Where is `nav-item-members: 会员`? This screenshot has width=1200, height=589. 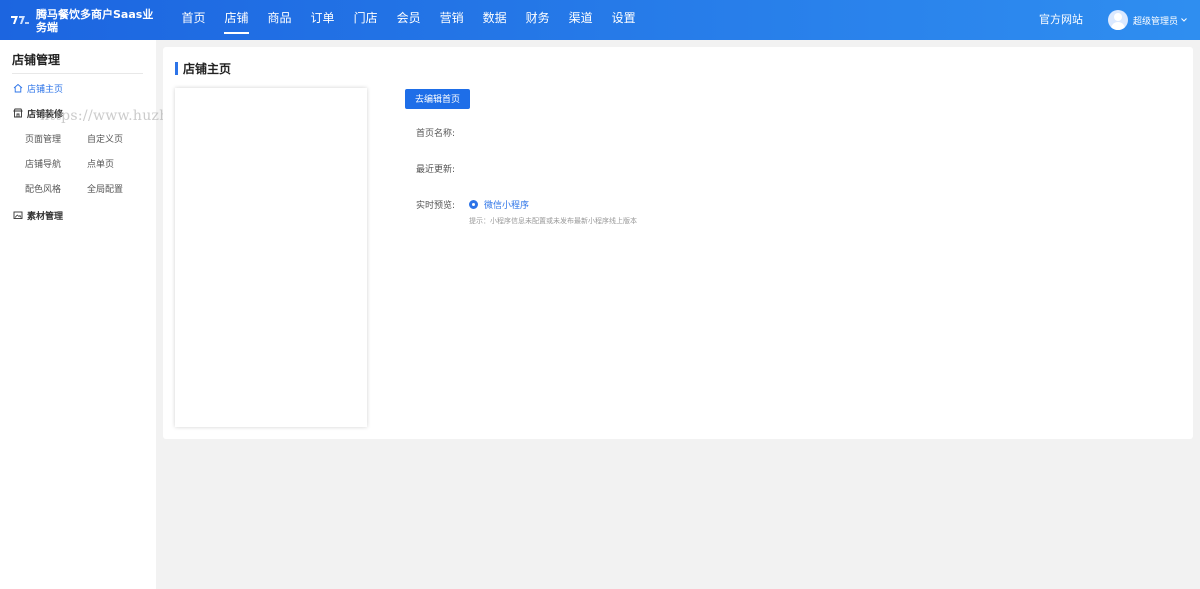 nav-item-members: 会员 is located at coordinates (408, 20).